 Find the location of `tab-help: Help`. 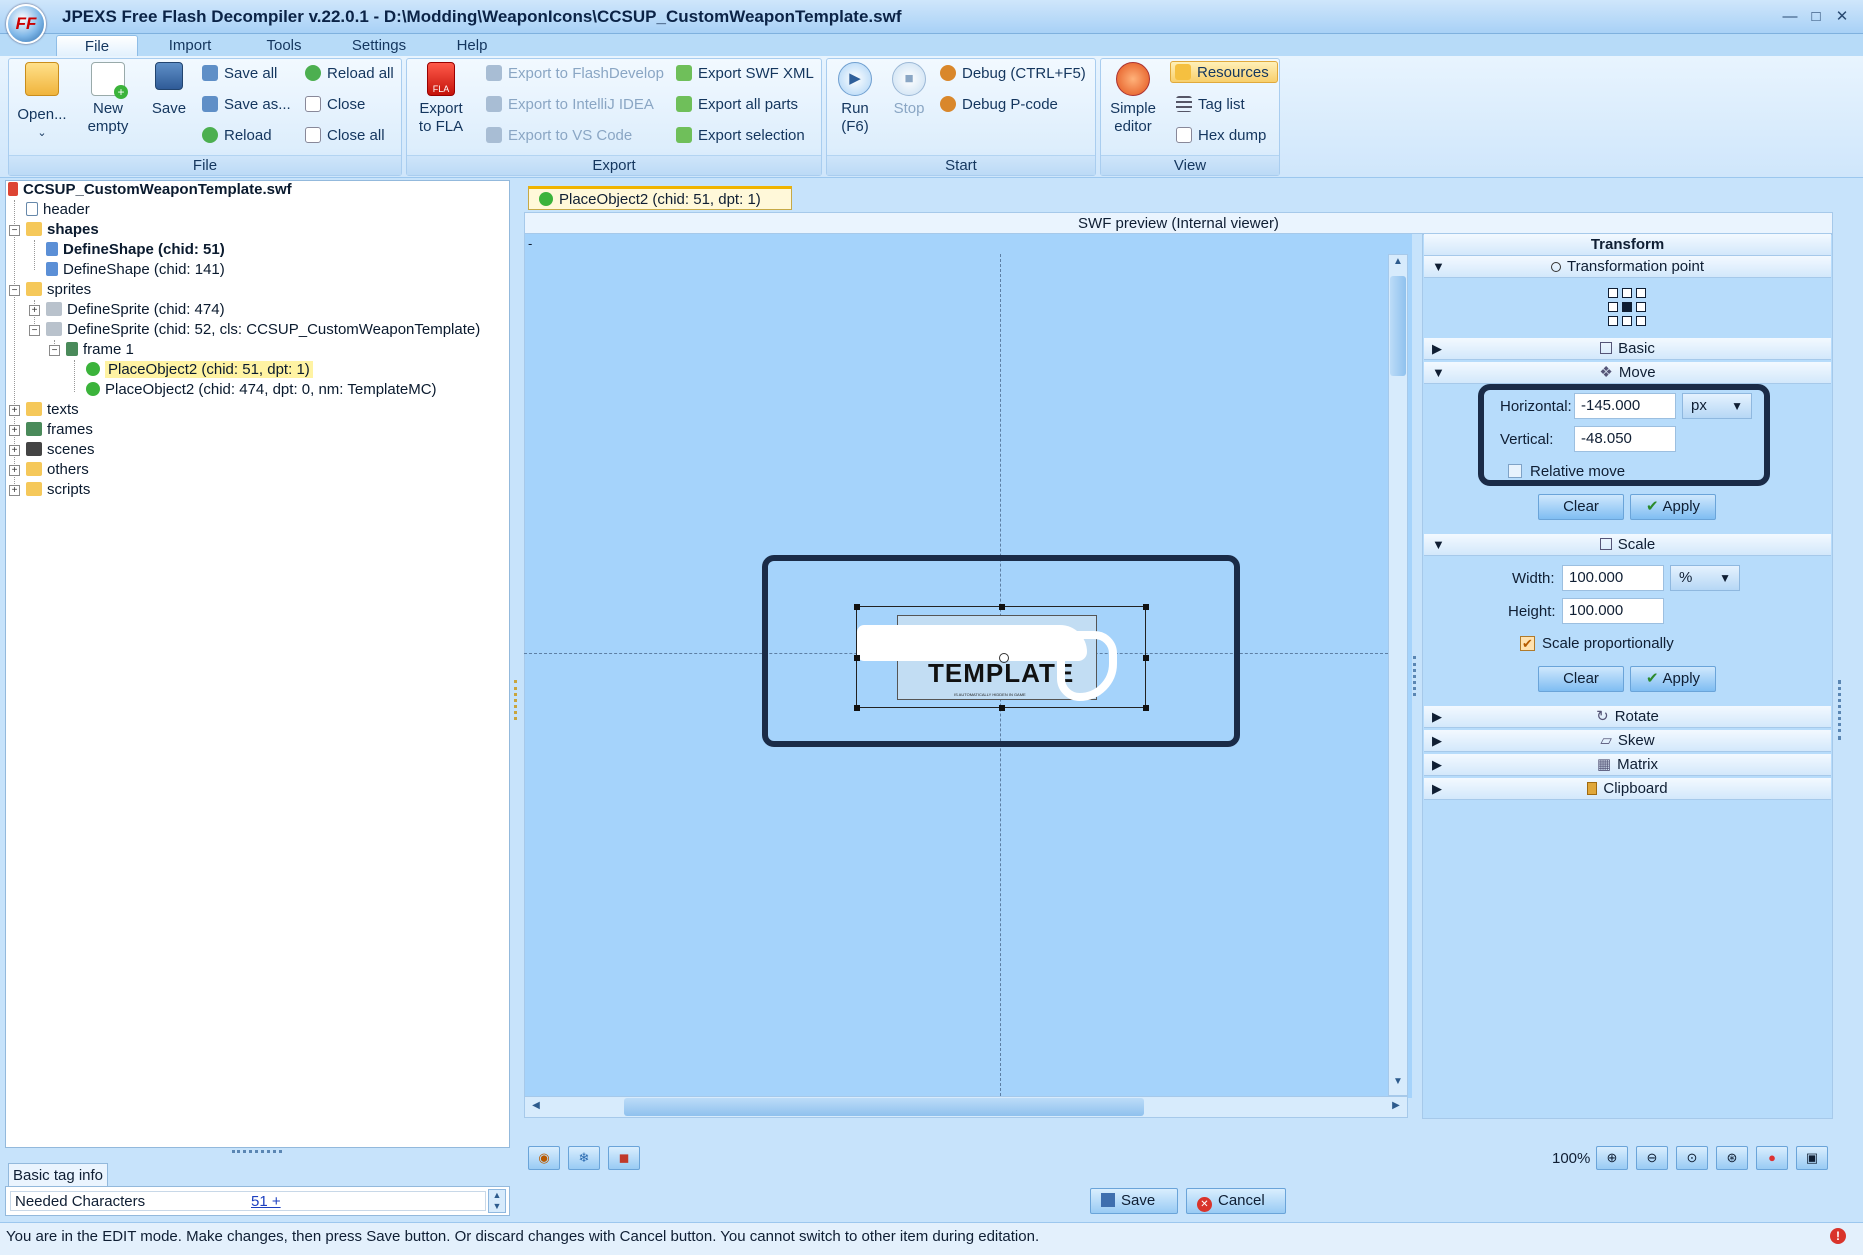

tab-help: Help is located at coordinates (472, 45).